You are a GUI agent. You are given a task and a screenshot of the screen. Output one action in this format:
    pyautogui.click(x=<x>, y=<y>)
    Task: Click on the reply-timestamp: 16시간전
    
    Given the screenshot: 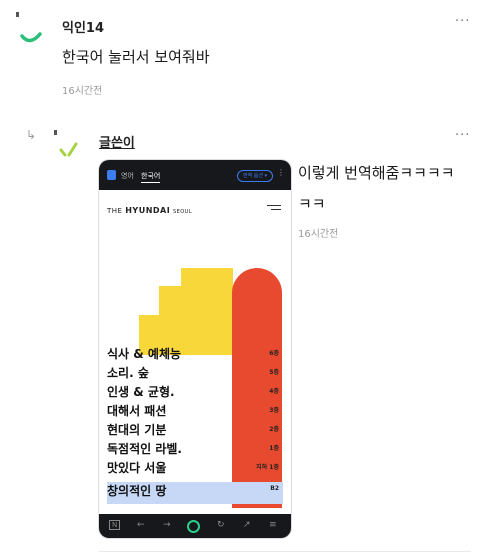 What is the action you would take?
    pyautogui.click(x=318, y=234)
    